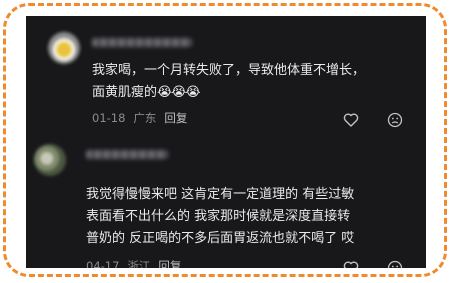 This screenshot has width=454, height=283. I want to click on comment-location: 广东, so click(145, 118).